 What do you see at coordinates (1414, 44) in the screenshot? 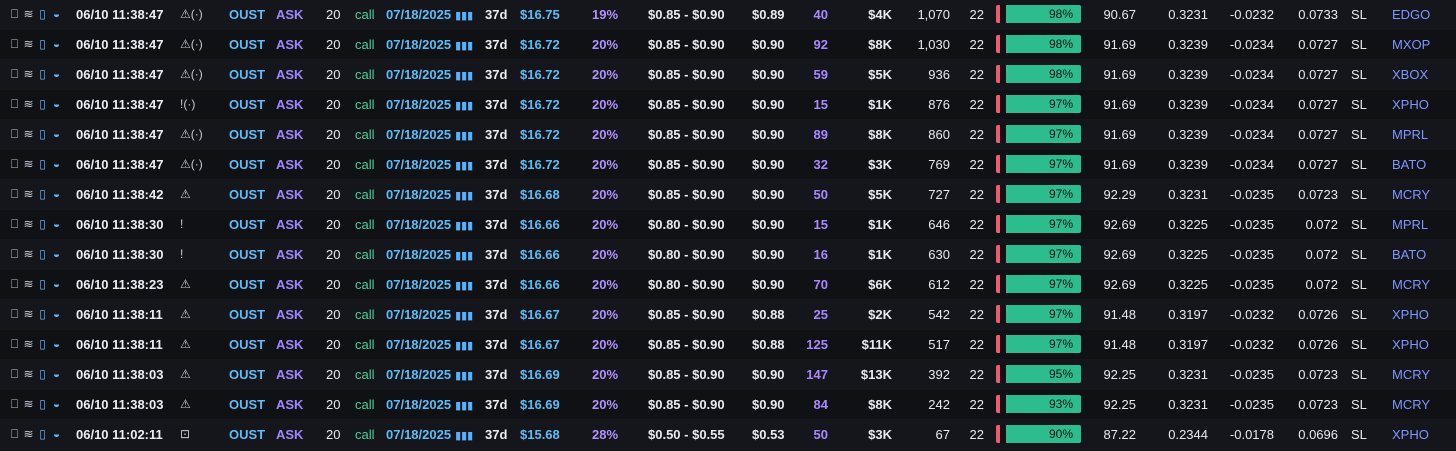
I see `exchange: MXOP` at bounding box center [1414, 44].